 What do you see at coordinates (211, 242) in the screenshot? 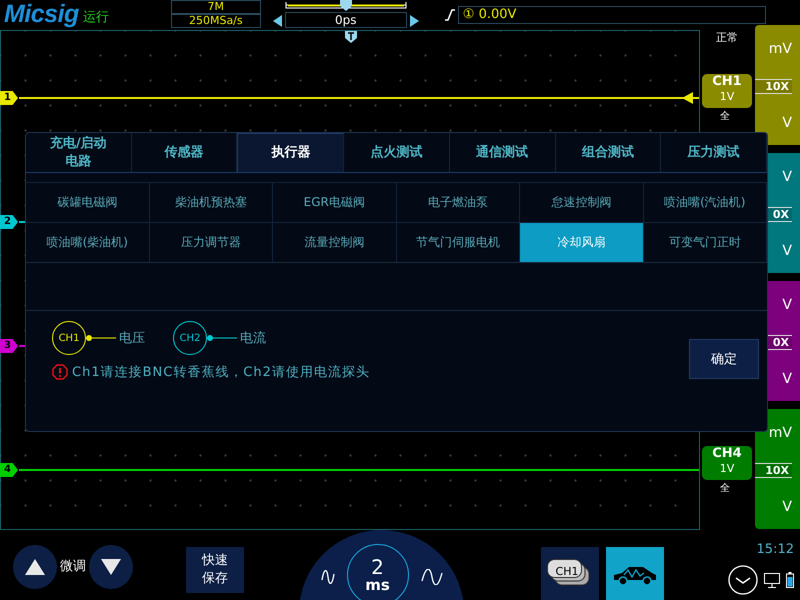
I see `option-item: 压力调节器` at bounding box center [211, 242].